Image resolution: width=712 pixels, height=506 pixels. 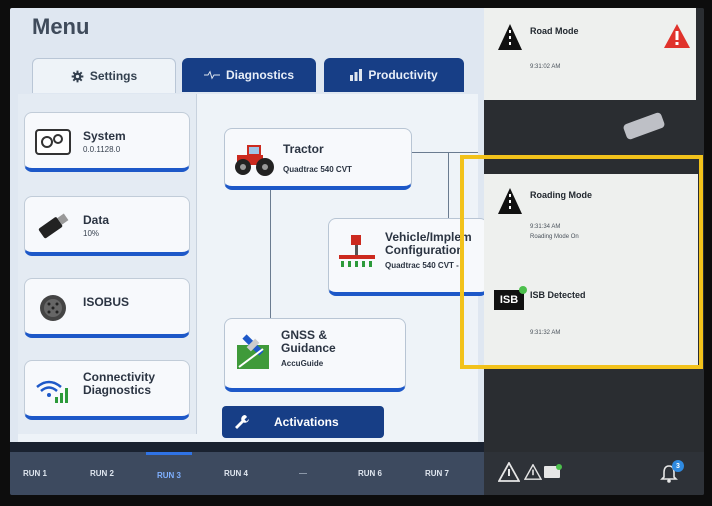 I want to click on tab-diagnostics: Diagnostics, so click(x=249, y=75).